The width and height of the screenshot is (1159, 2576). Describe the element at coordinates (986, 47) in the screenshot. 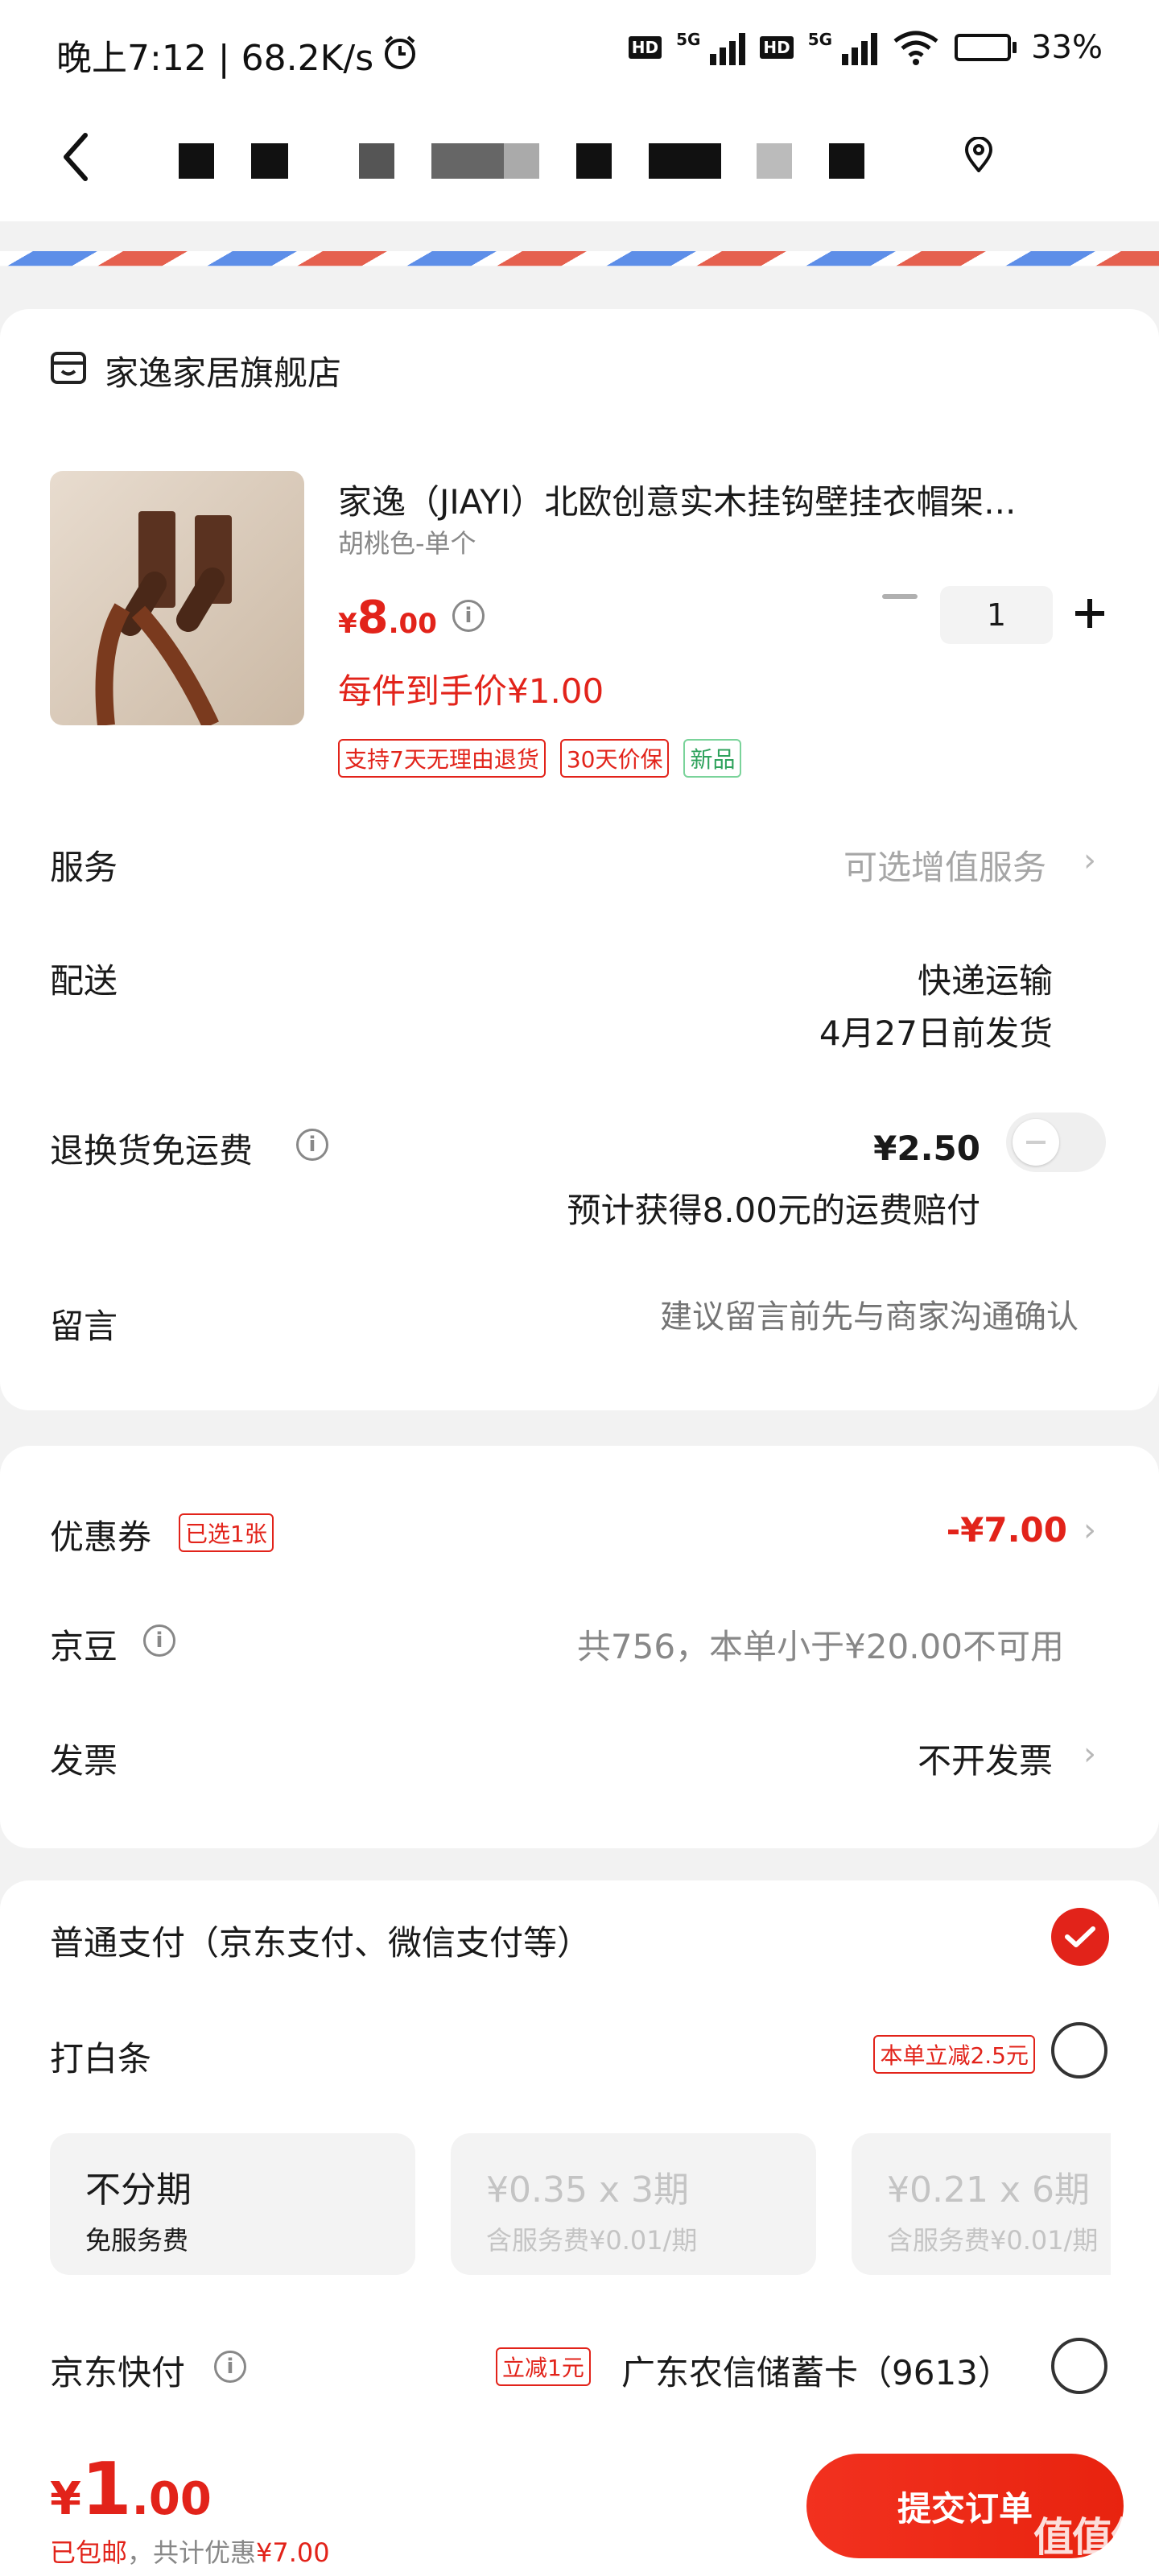

I see `battery-icon` at that location.